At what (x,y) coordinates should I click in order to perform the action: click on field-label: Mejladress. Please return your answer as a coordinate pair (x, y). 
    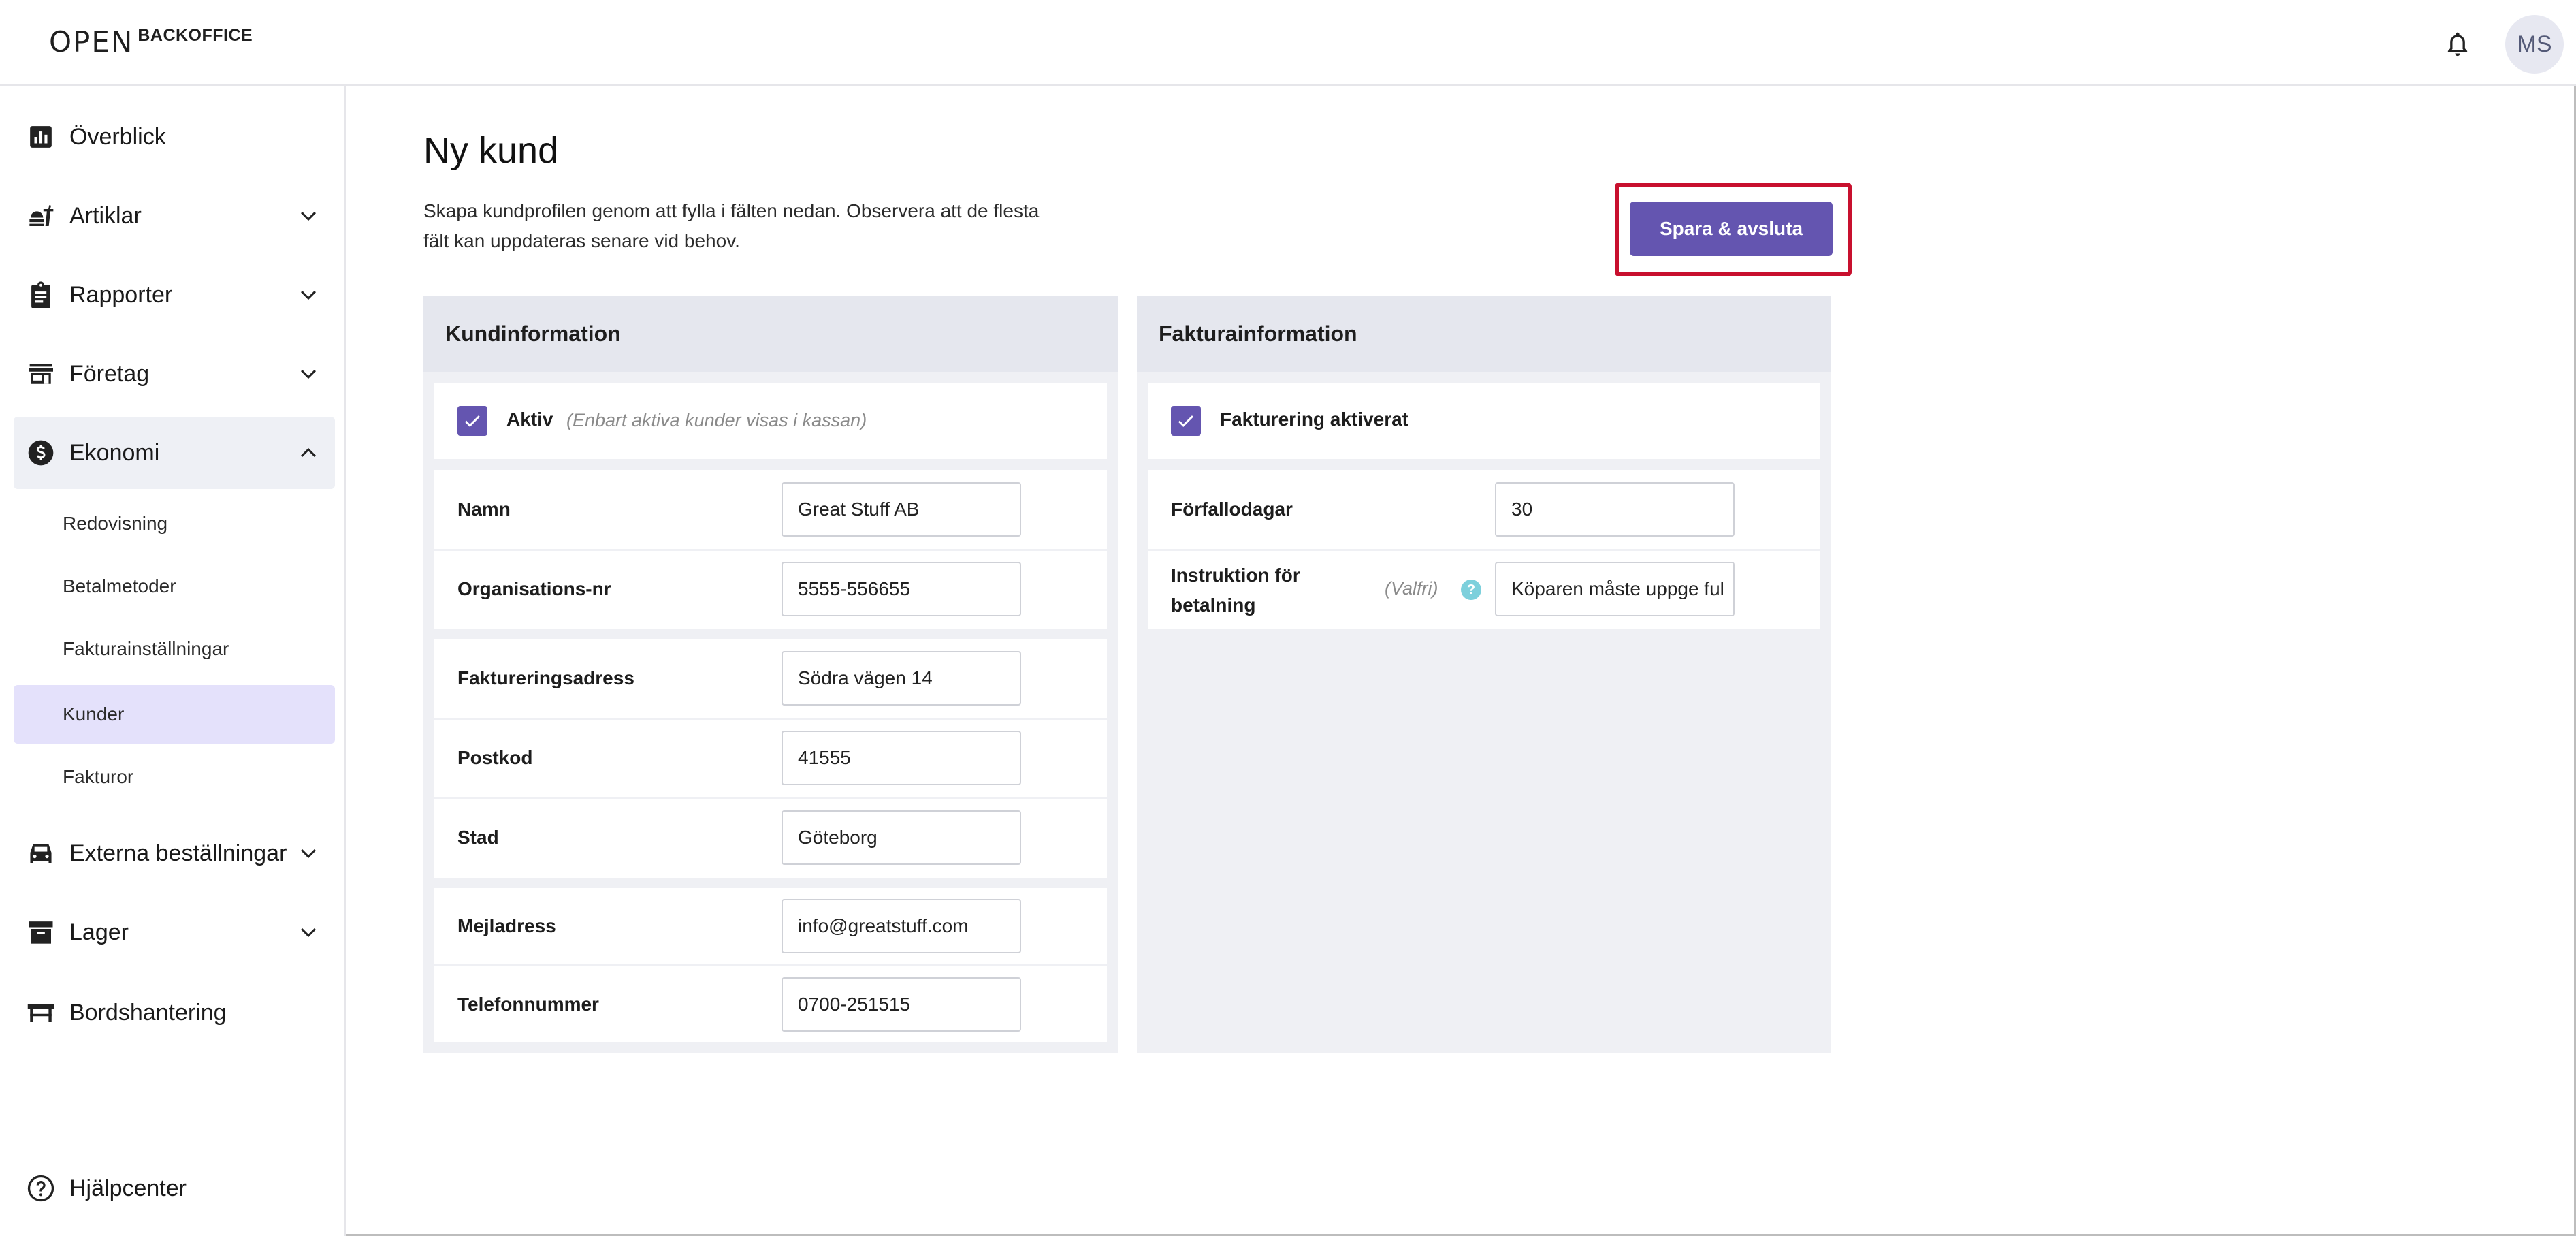
    Looking at the image, I should click on (507, 925).